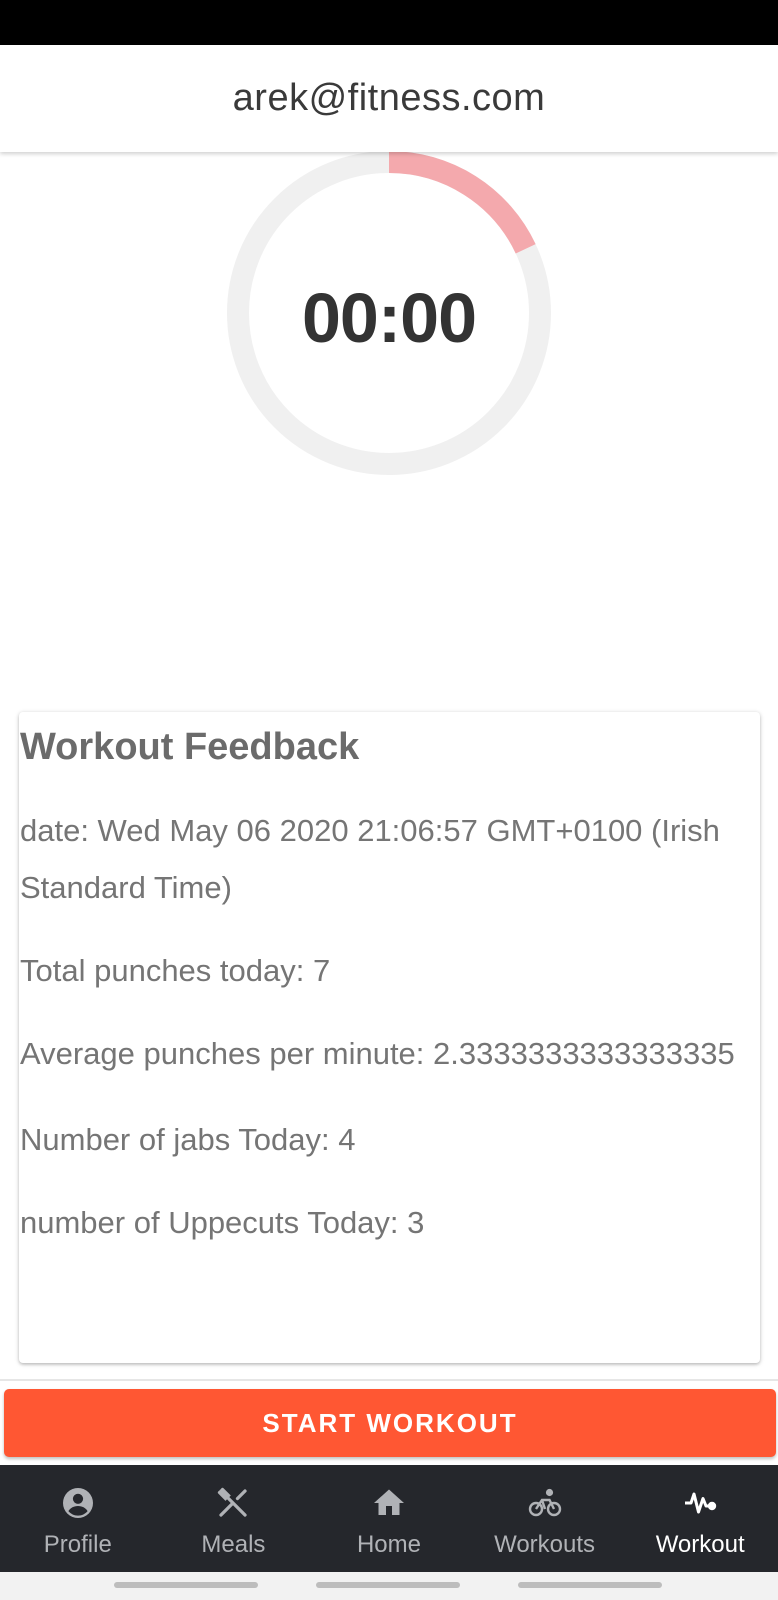  I want to click on app-header: arek@fitness.com, so click(389, 98).